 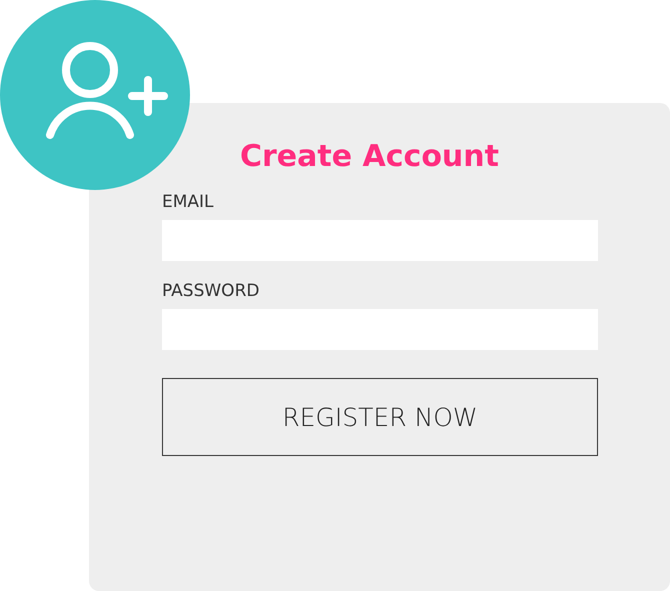 What do you see at coordinates (380, 417) in the screenshot?
I see `register-button: REGISTER NOW` at bounding box center [380, 417].